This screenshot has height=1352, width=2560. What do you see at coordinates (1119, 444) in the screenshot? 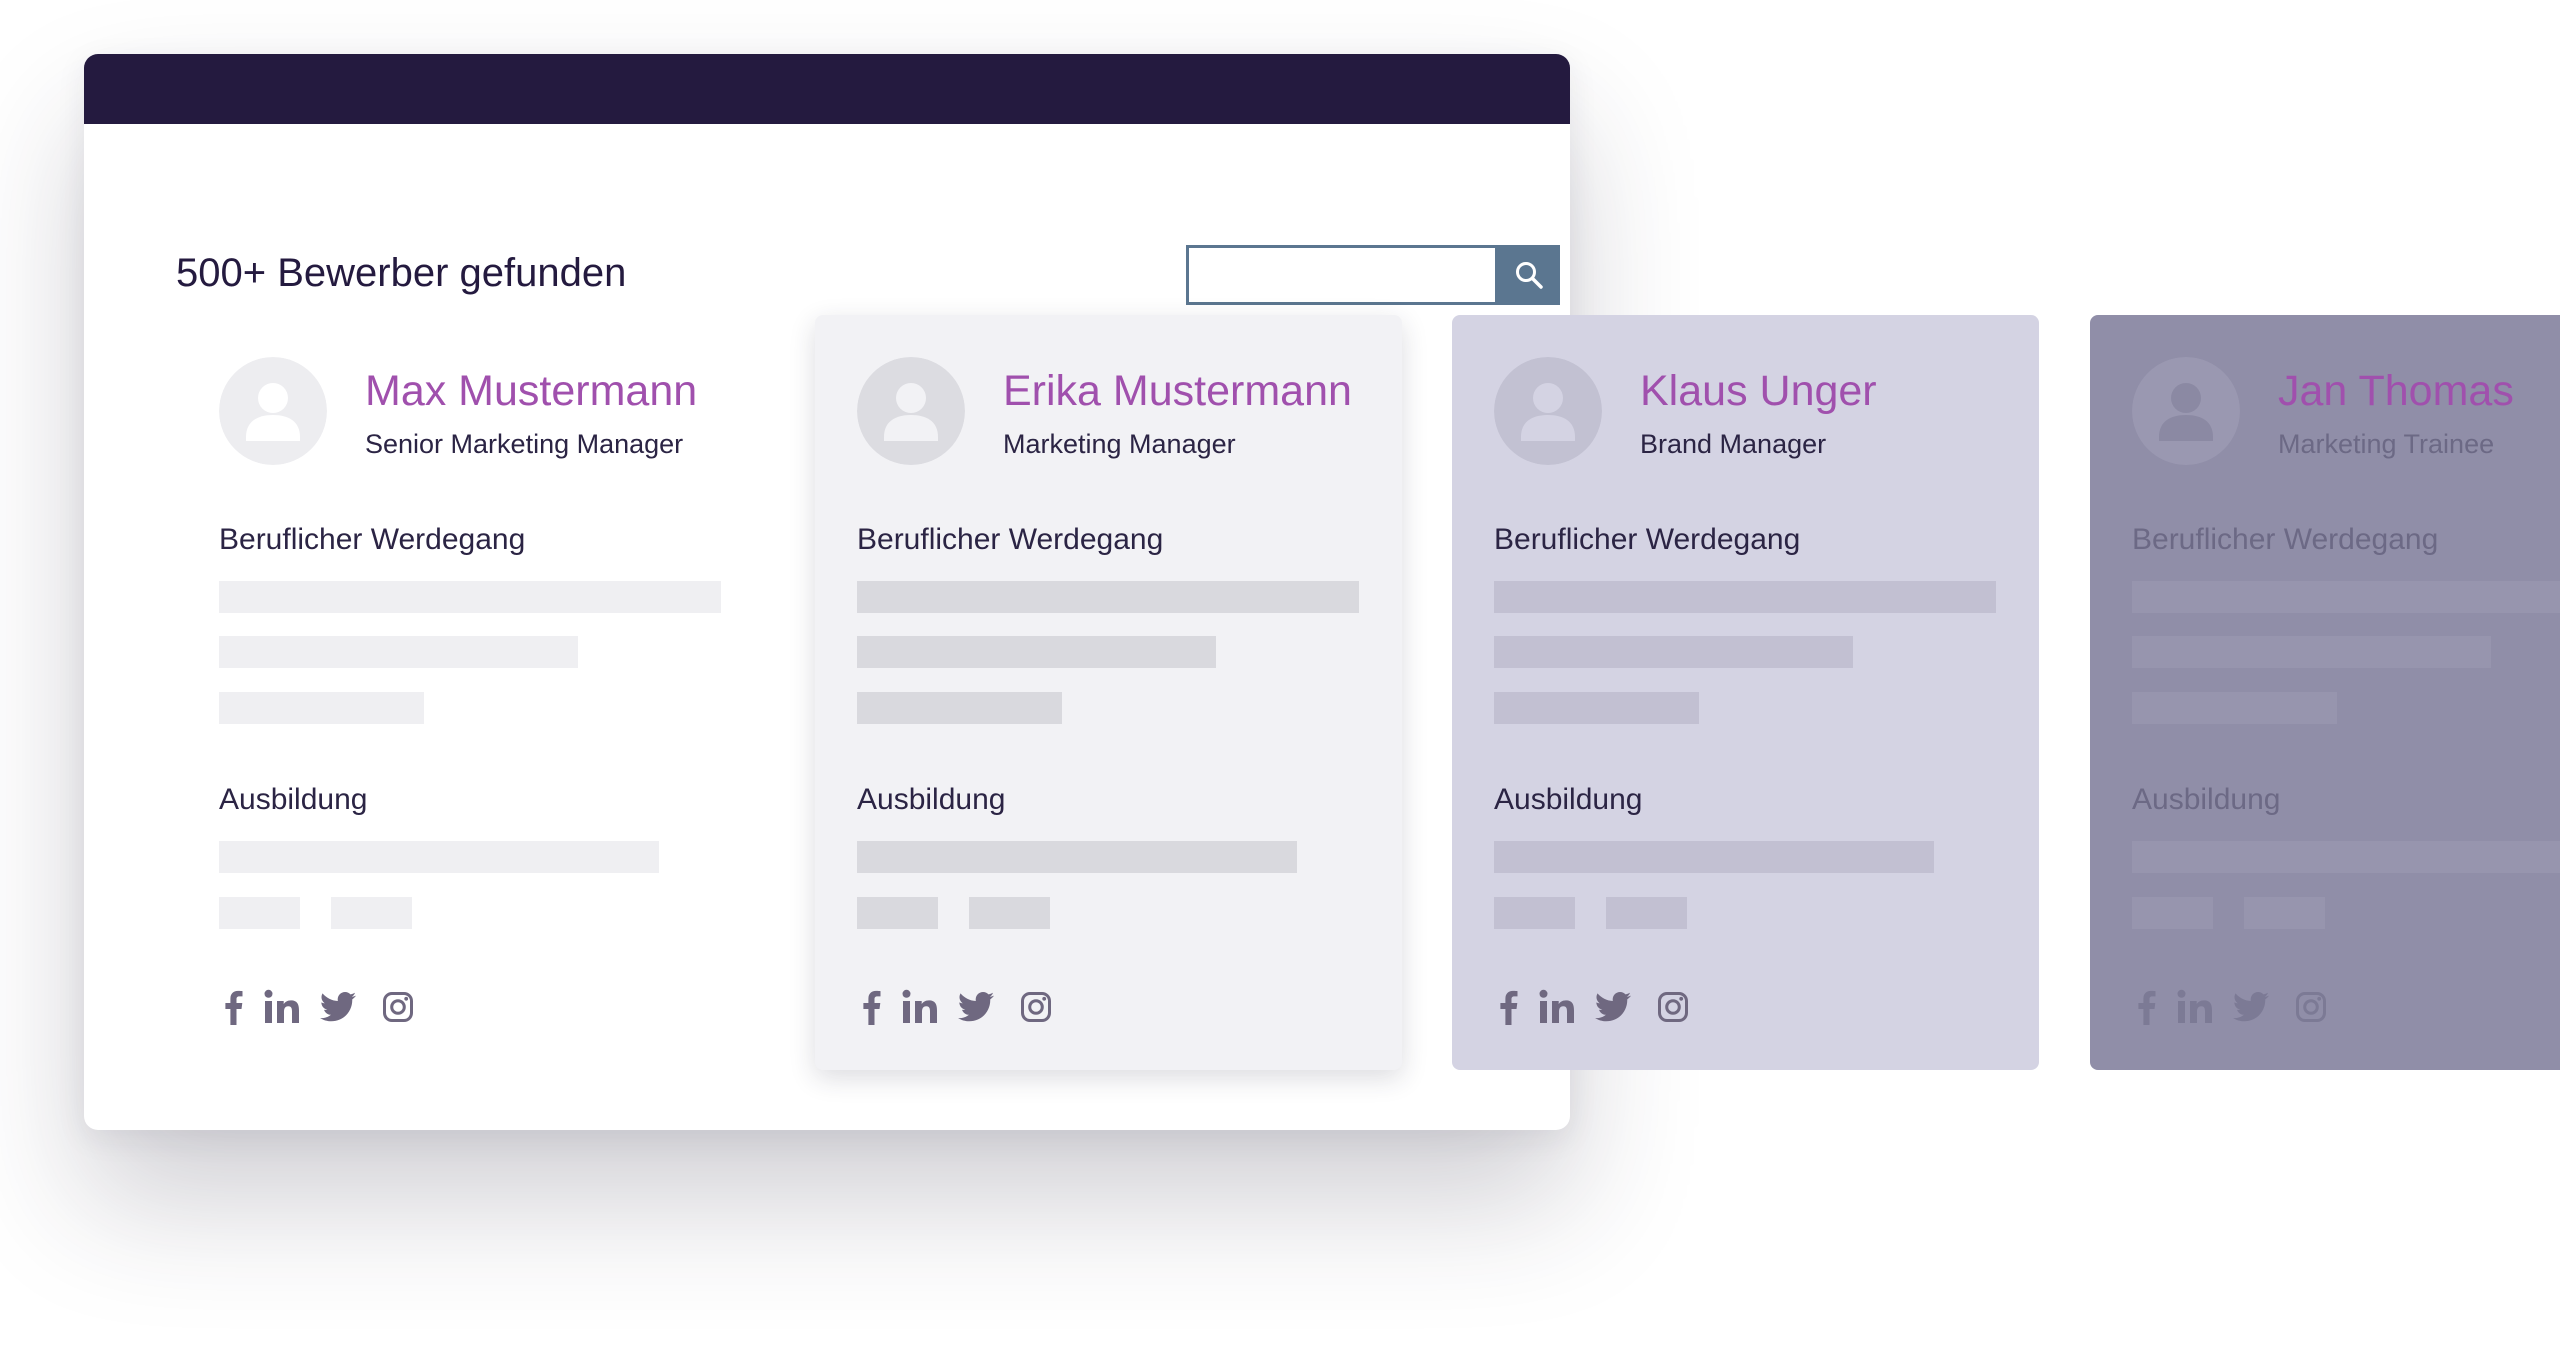
I see `candidate-role: Marketing Manager` at bounding box center [1119, 444].